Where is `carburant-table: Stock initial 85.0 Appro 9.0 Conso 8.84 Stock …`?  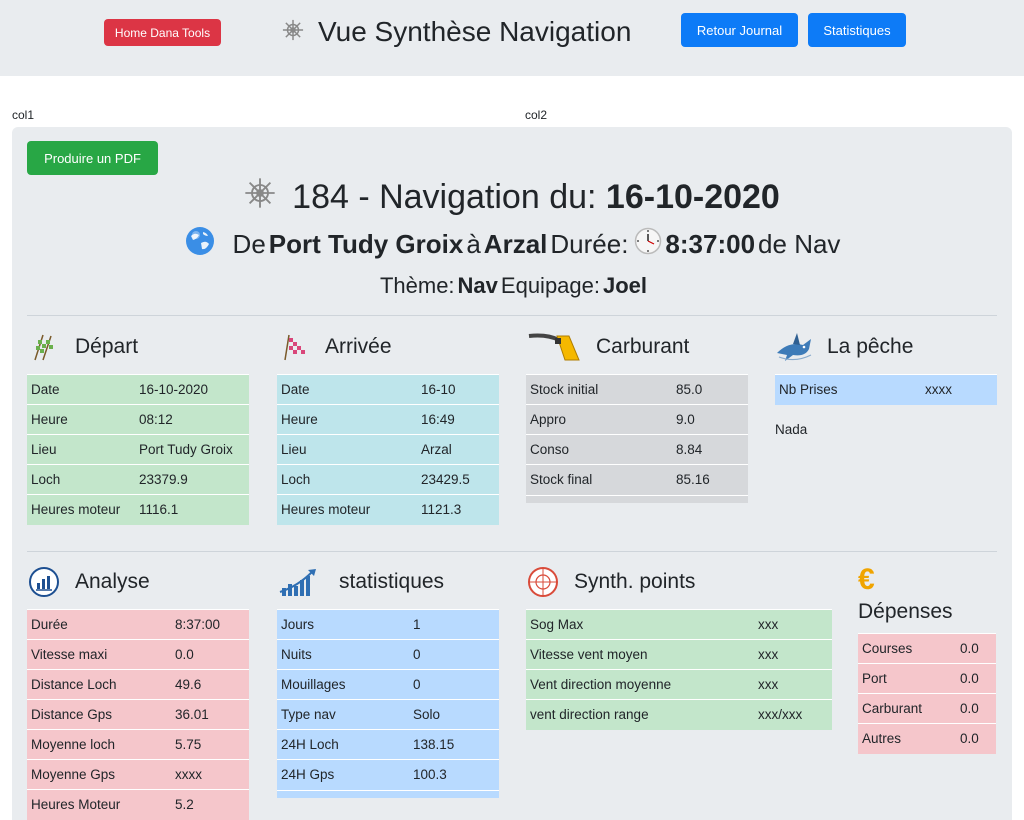
carburant-table: Stock initial 85.0 Appro 9.0 Conso 8.84 Stock … is located at coordinates (637, 434).